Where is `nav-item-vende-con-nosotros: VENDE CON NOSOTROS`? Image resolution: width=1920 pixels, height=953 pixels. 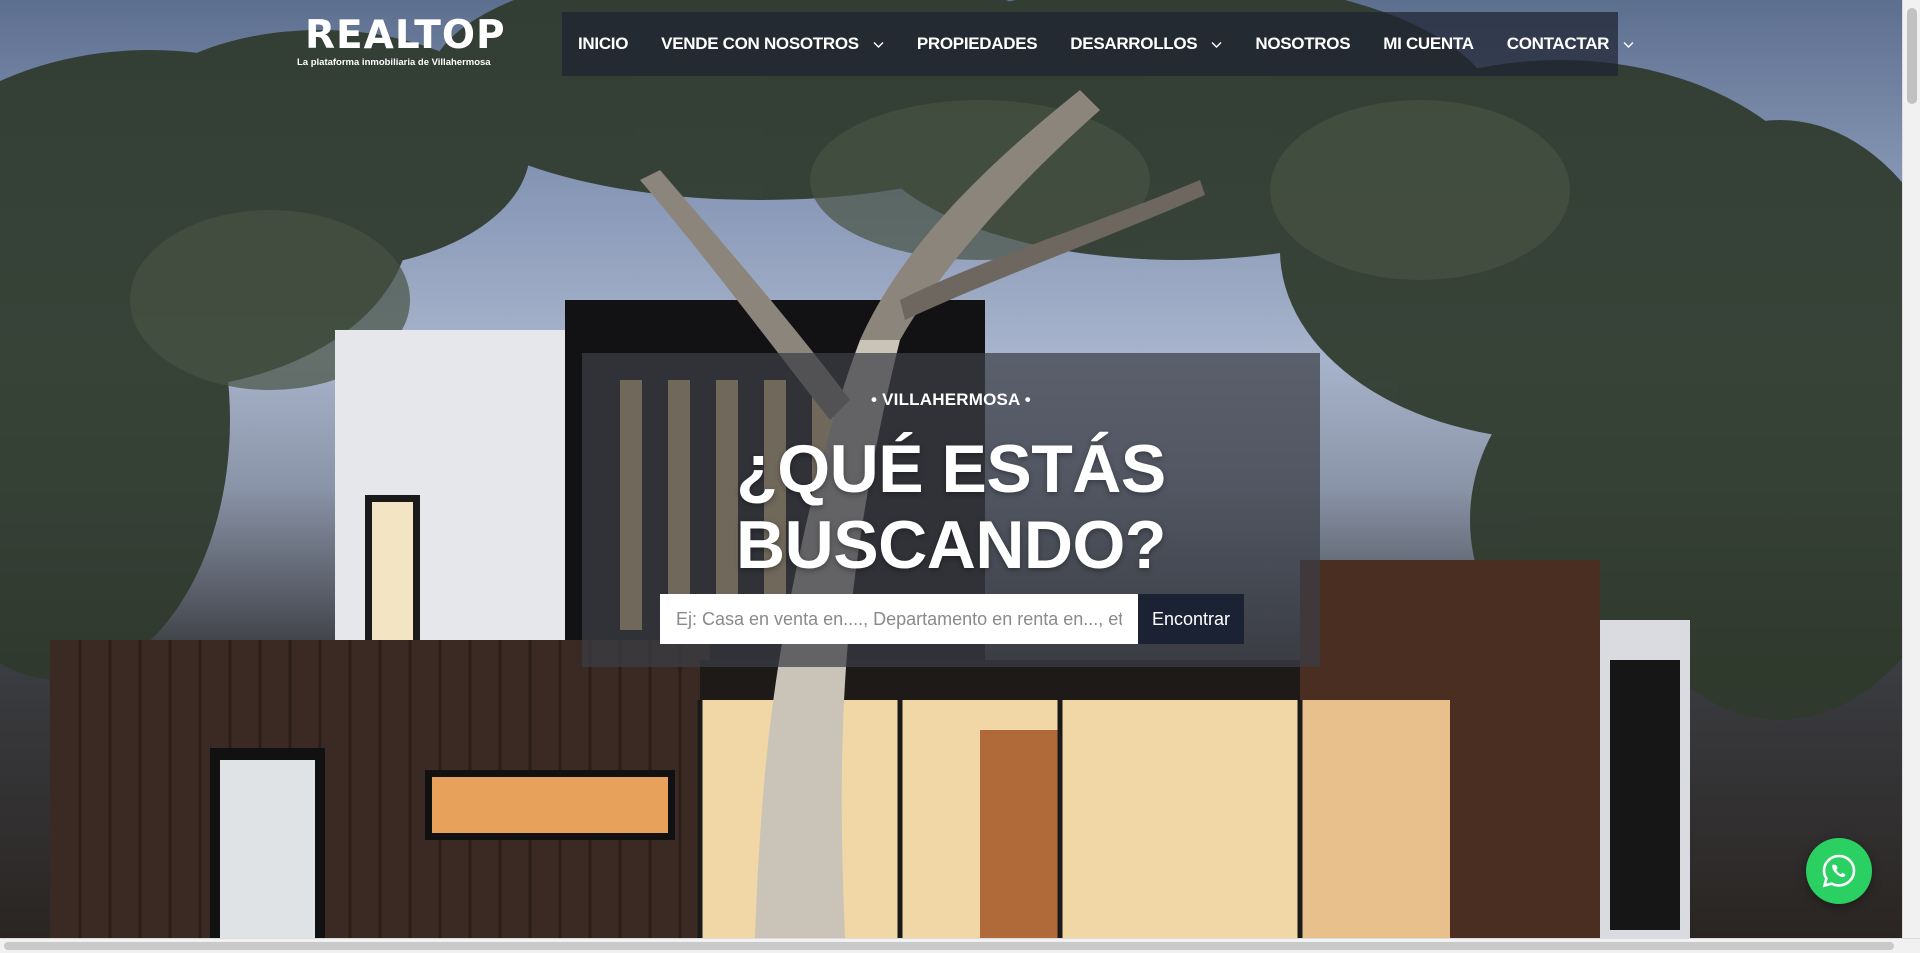
nav-item-vende-con-nosotros: VENDE CON NOSOTROS is located at coordinates (772, 44).